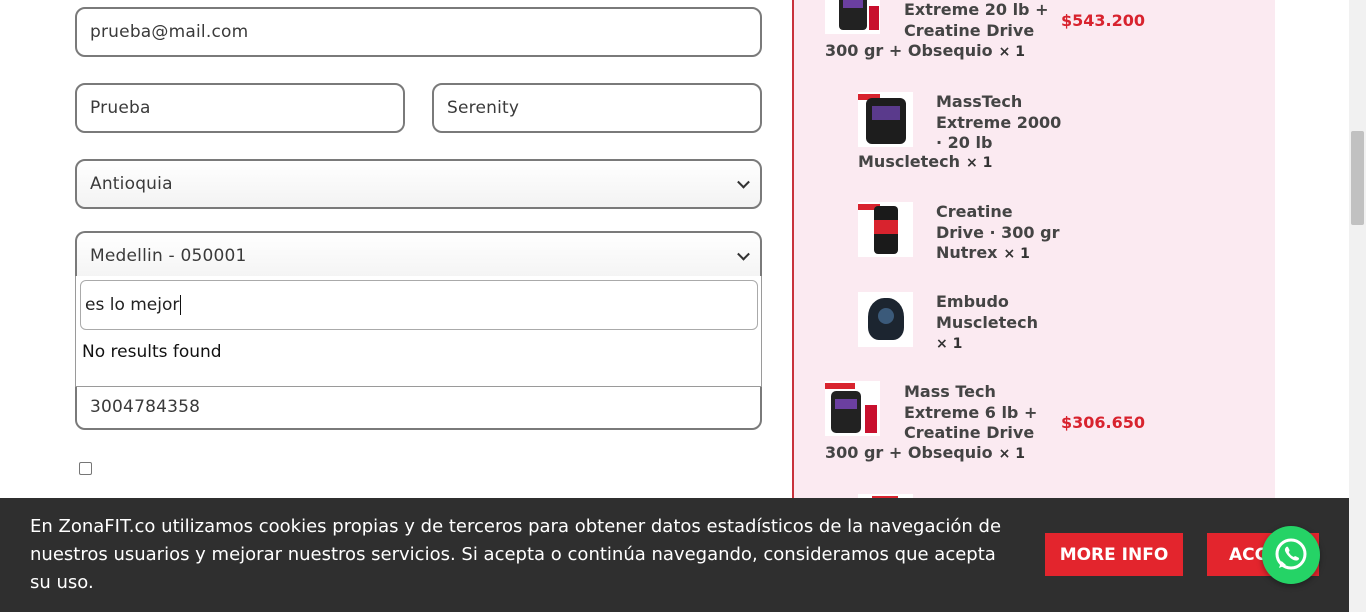  I want to click on name-line: Creatine, so click(974, 211).